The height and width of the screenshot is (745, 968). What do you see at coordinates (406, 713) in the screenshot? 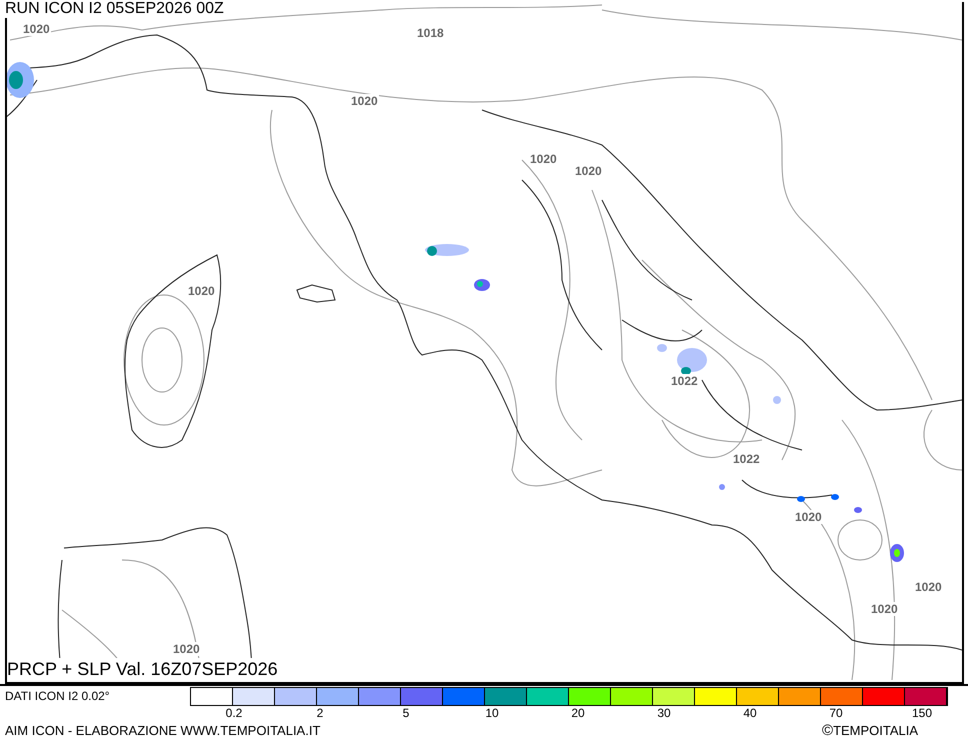
I see `legend-tick-label: 5` at bounding box center [406, 713].